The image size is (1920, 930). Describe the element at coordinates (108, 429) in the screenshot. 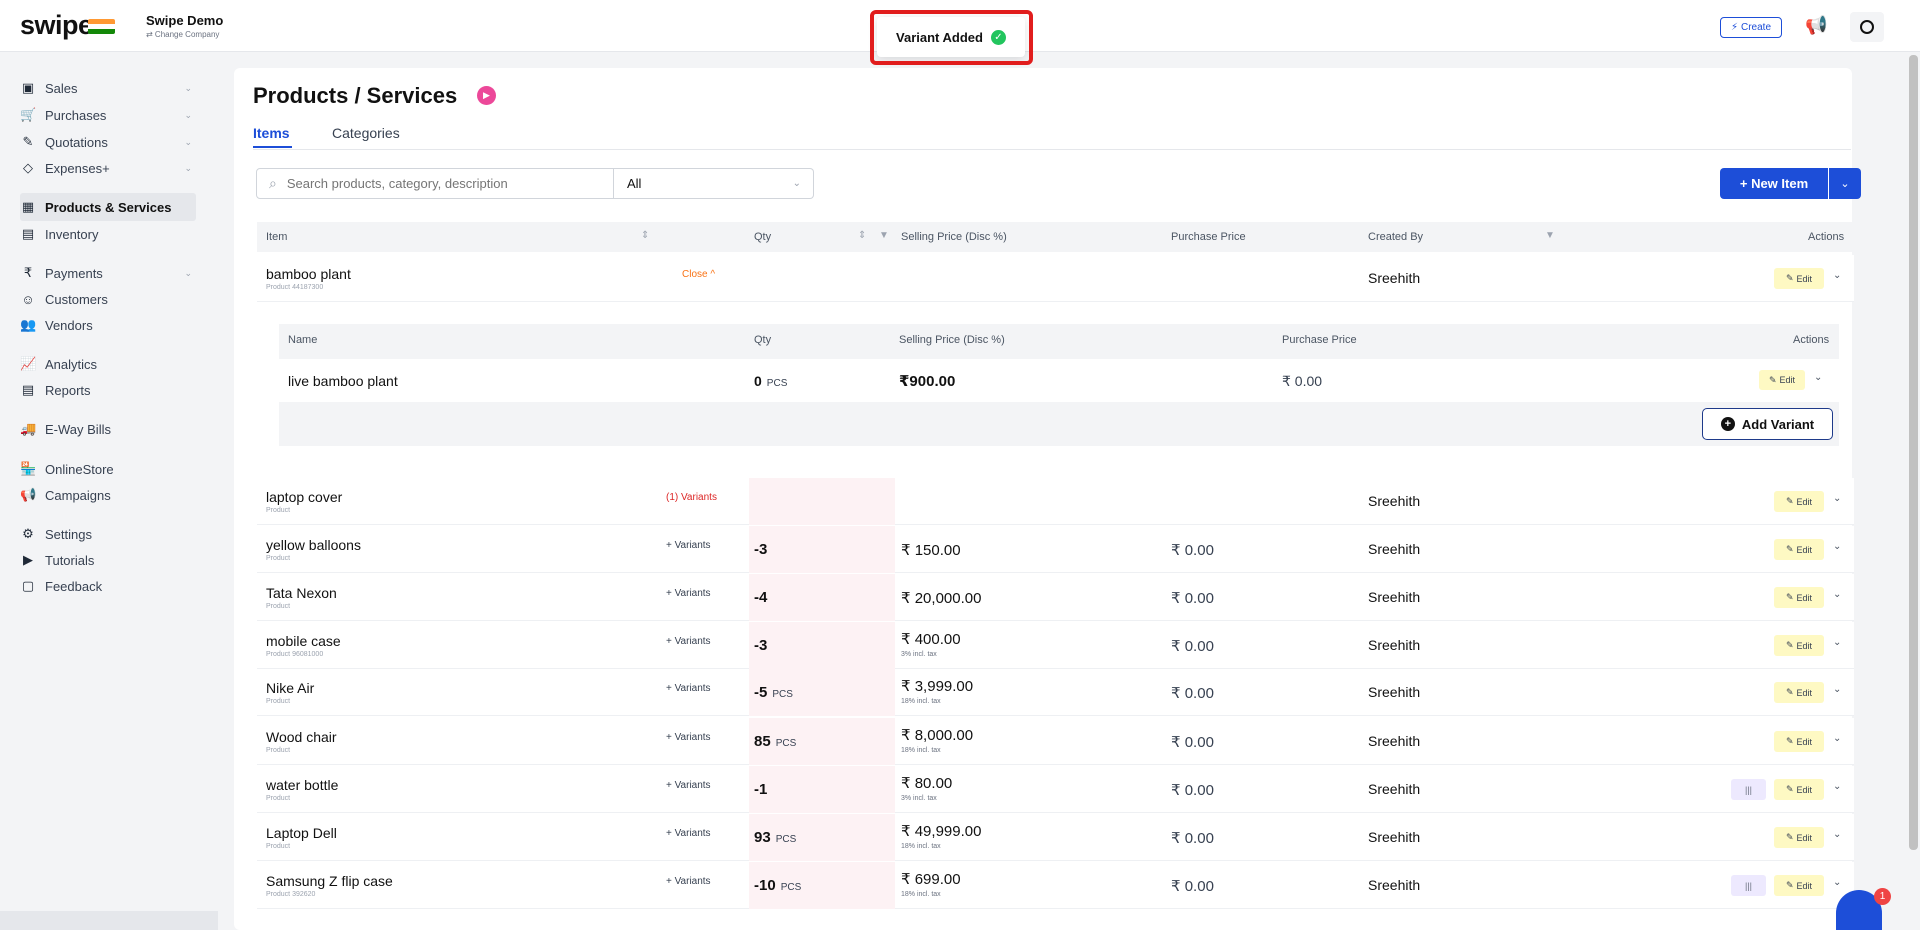

I see `sidebar-item-e-way-bills: 🚚 E-Way Bills` at that location.